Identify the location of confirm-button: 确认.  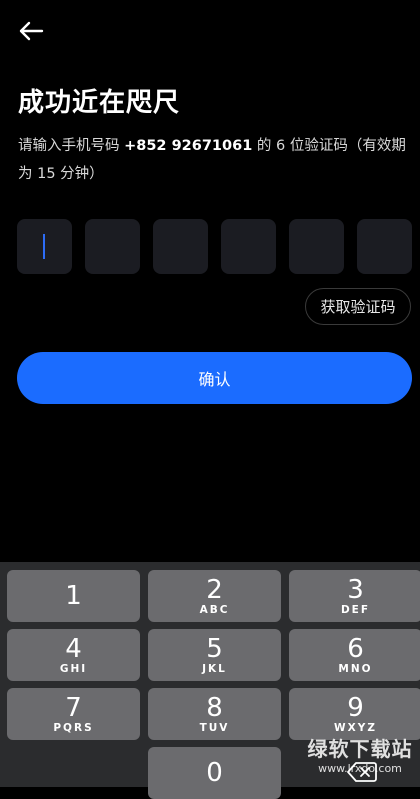
(214, 378).